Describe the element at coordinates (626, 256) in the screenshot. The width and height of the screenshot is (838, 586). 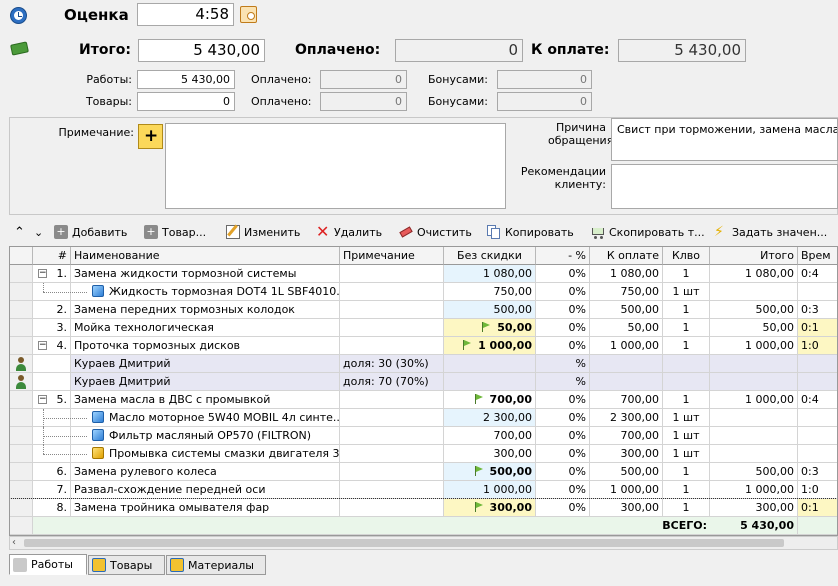
I see `col-pay: К оплате` at that location.